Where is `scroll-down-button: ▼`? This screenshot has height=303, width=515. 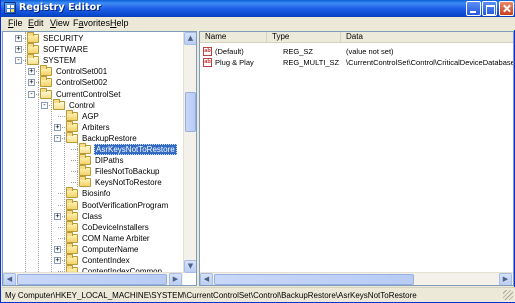 scroll-down-button: ▼ is located at coordinates (190, 266).